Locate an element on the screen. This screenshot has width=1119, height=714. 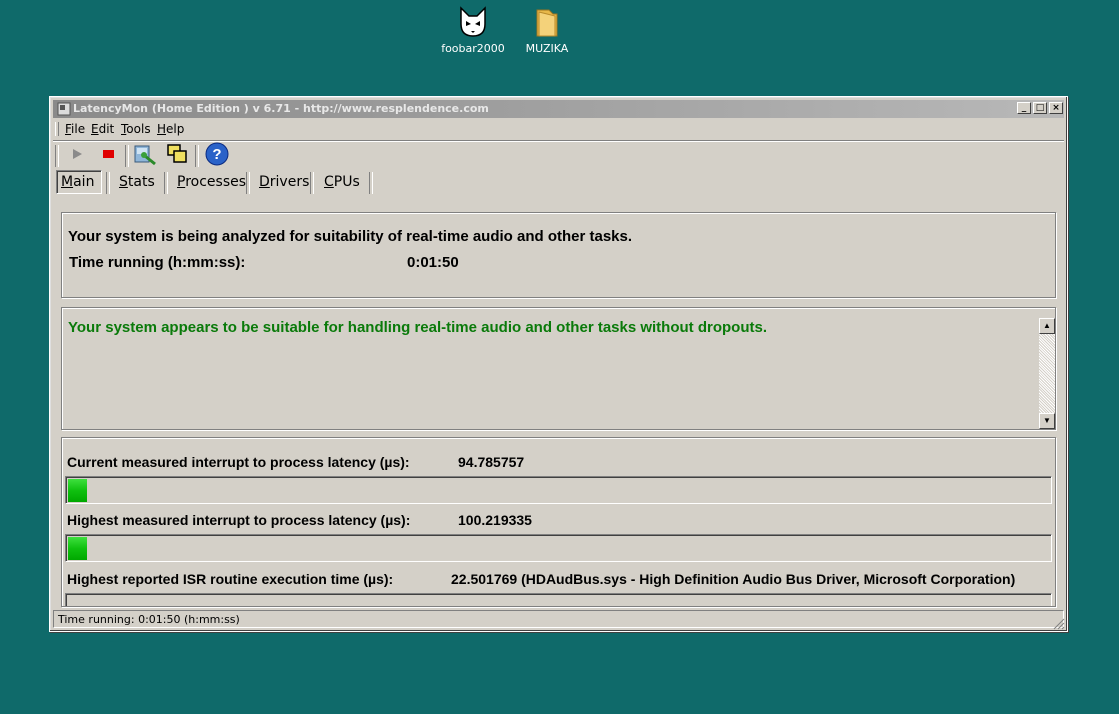
stop-icon is located at coordinates (108, 156).